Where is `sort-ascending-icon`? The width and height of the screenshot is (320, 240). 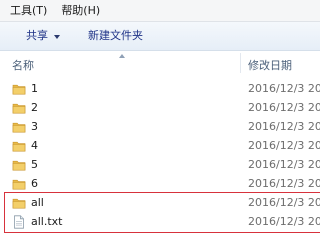 sort-ascending-icon is located at coordinates (122, 56).